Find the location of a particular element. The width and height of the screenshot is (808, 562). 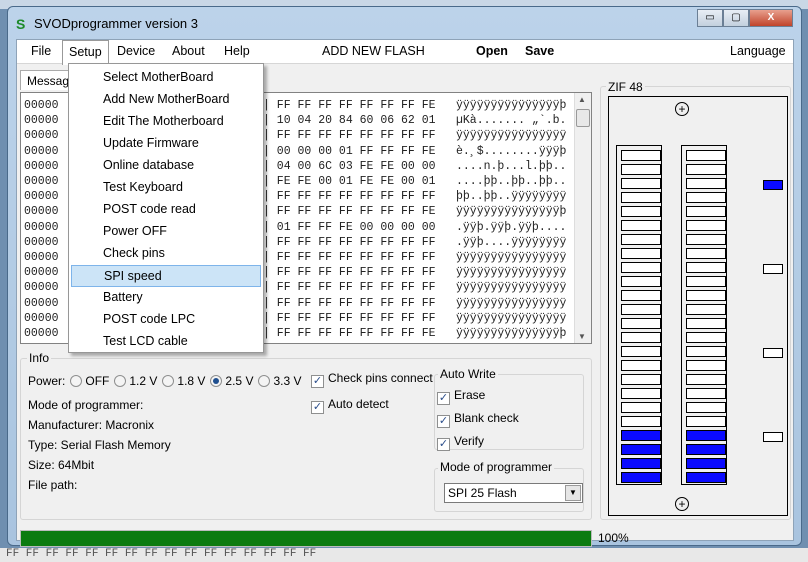

menu-item-test-lcd-cable: Test LCD cable is located at coordinates (166, 342).